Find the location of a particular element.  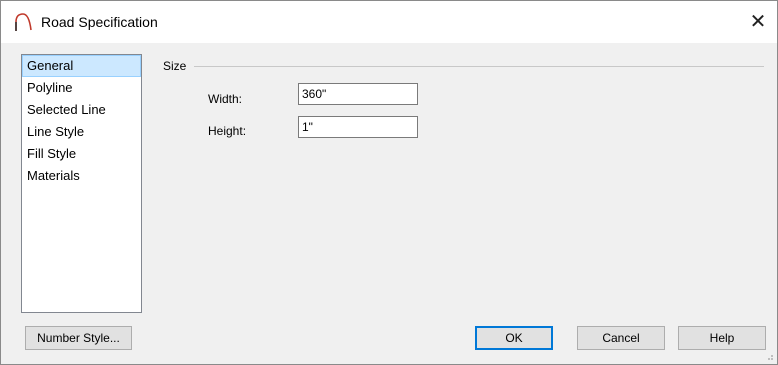

close-icon: ✕ is located at coordinates (758, 22).